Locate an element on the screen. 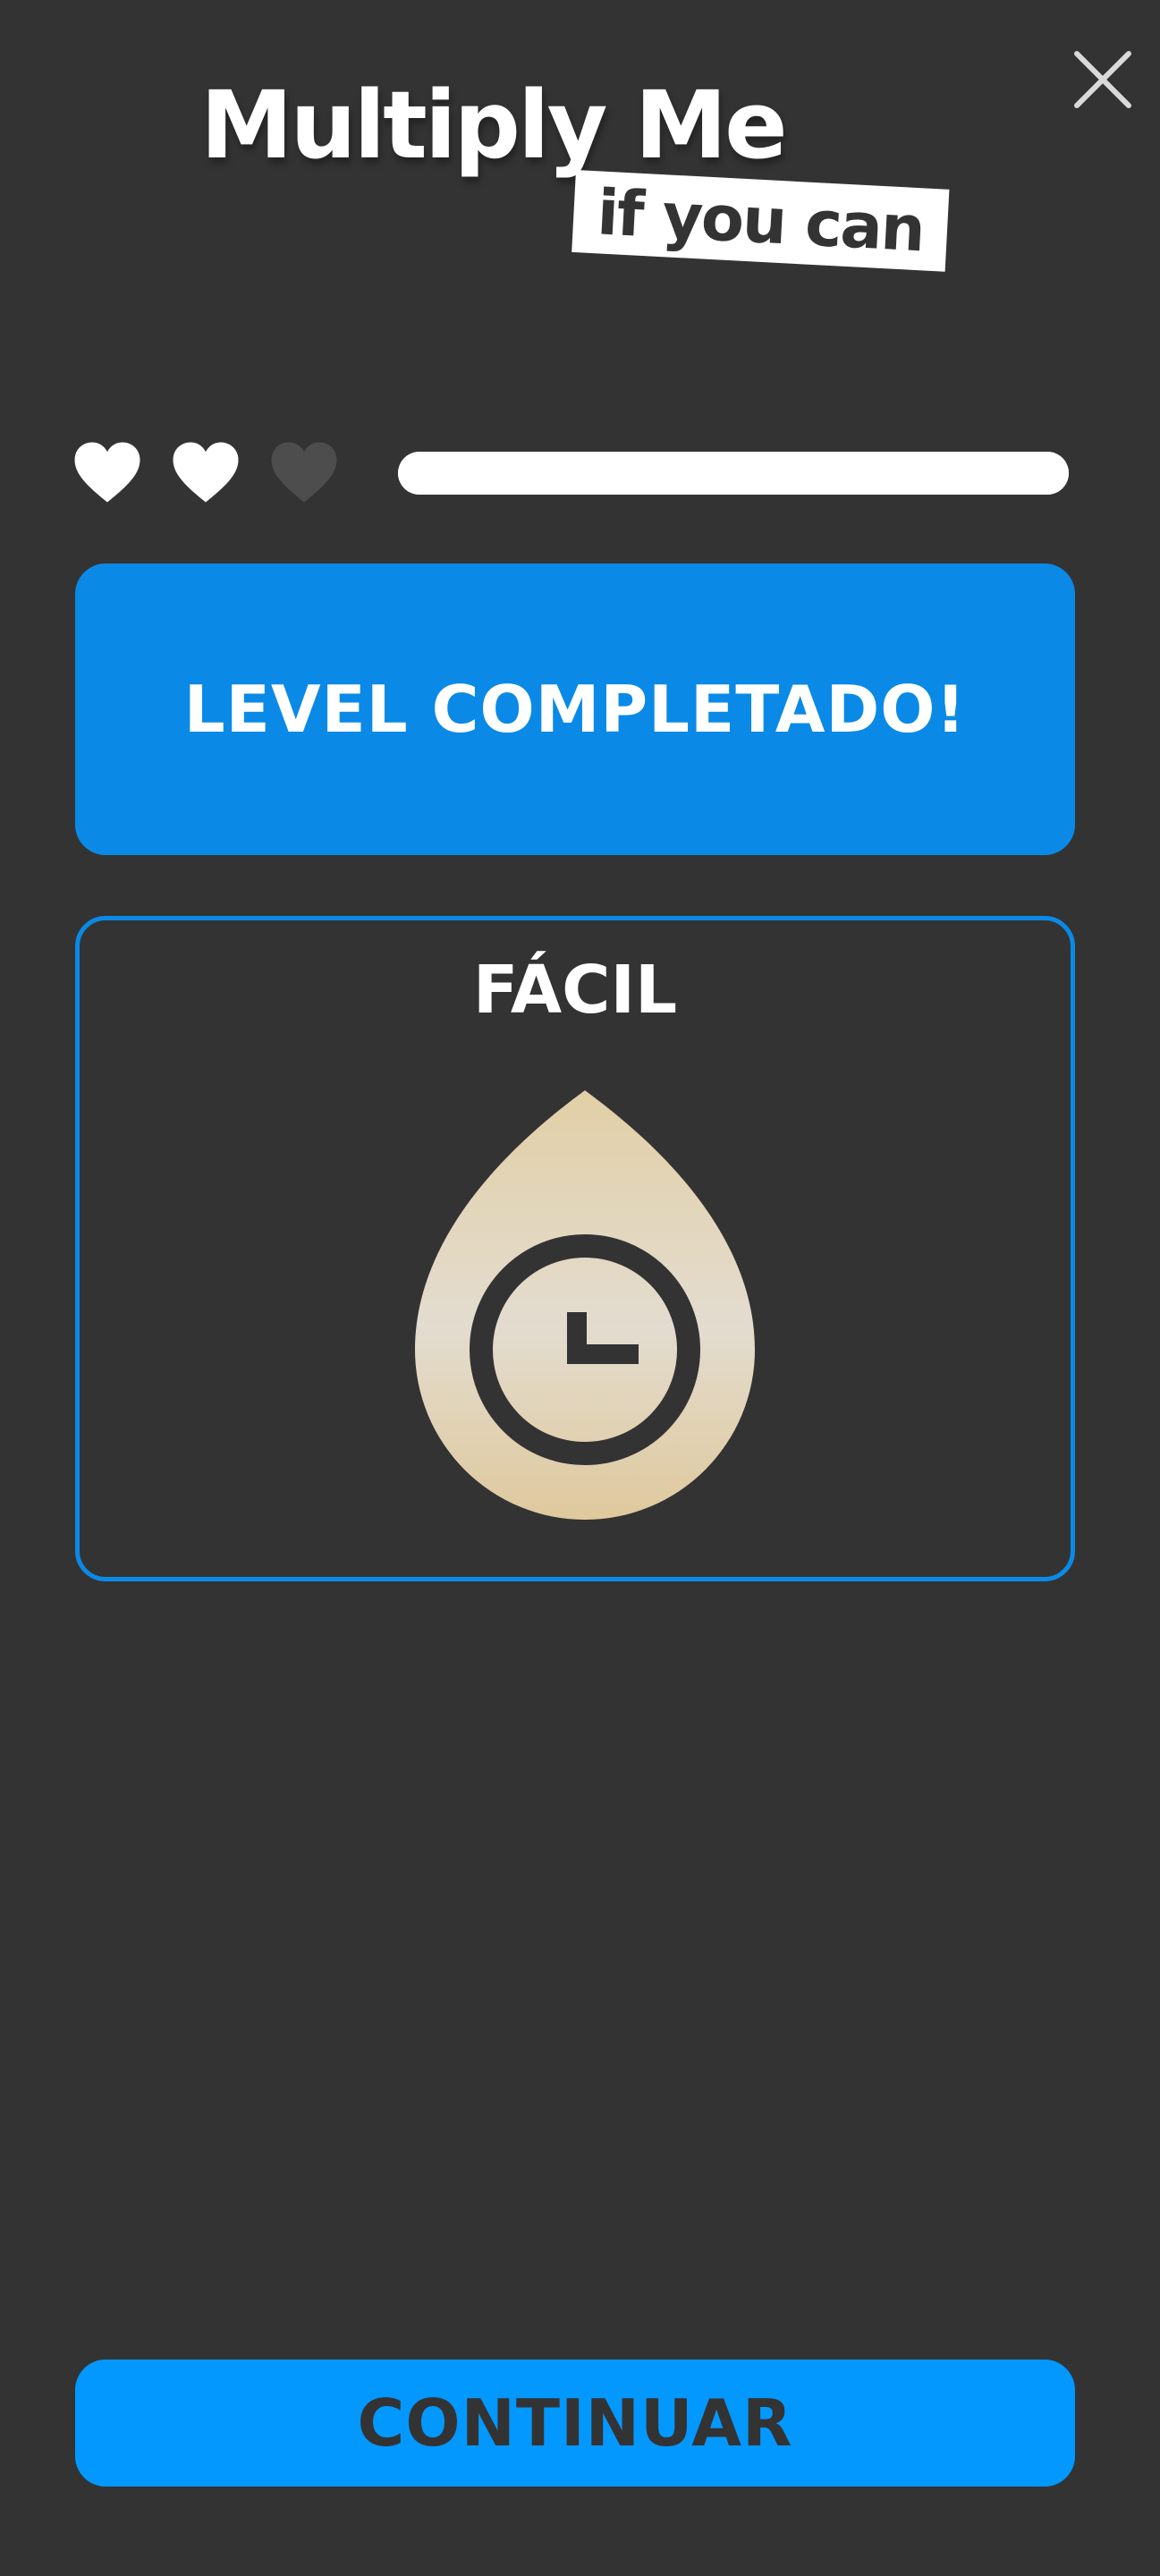 The image size is (1160, 2576). level-complete-banner: LEVEL COMPLETADO! is located at coordinates (575, 709).